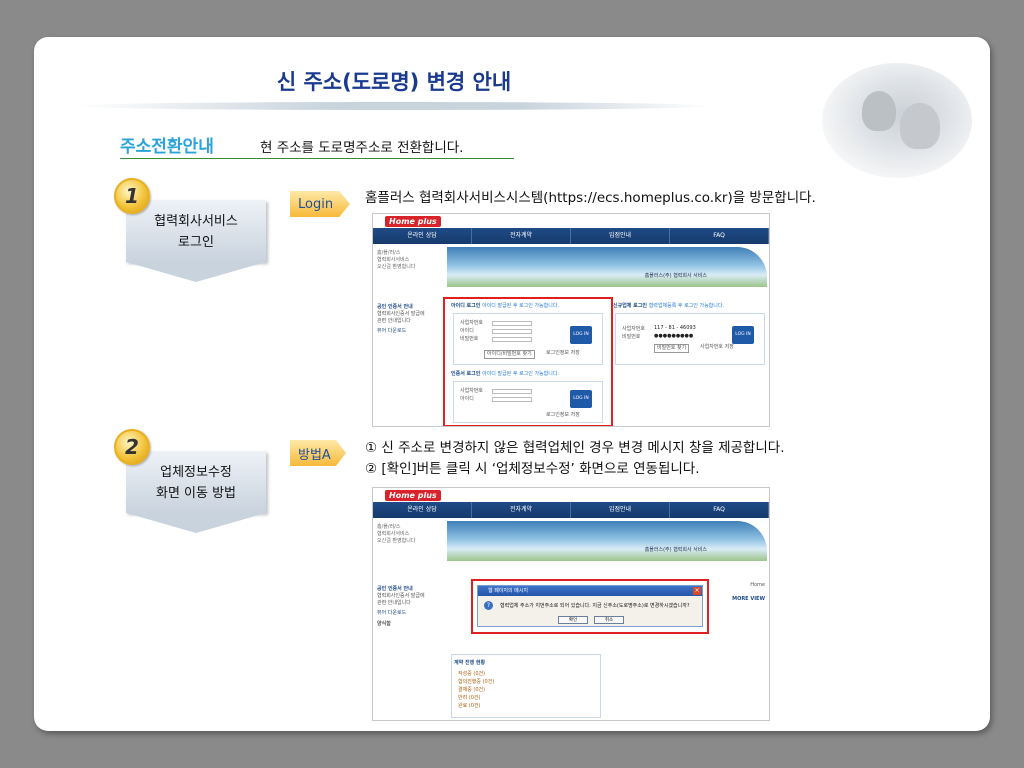 This screenshot has height=768, width=1024. I want to click on step-2: 업체정보수정 화면 이동 방법 2, so click(192, 486).